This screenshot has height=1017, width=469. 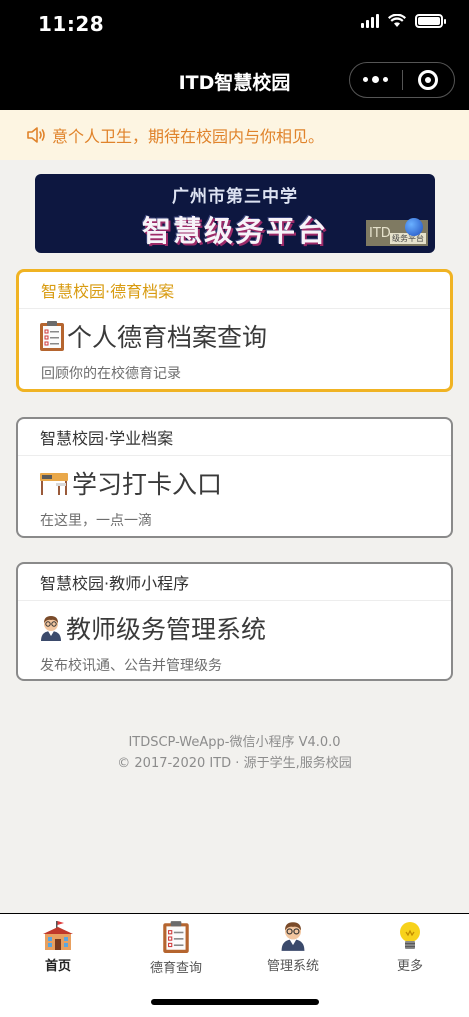 I want to click on notice-bar: 意个人卫生，期待在校园内与你相见。, so click(x=234, y=135).